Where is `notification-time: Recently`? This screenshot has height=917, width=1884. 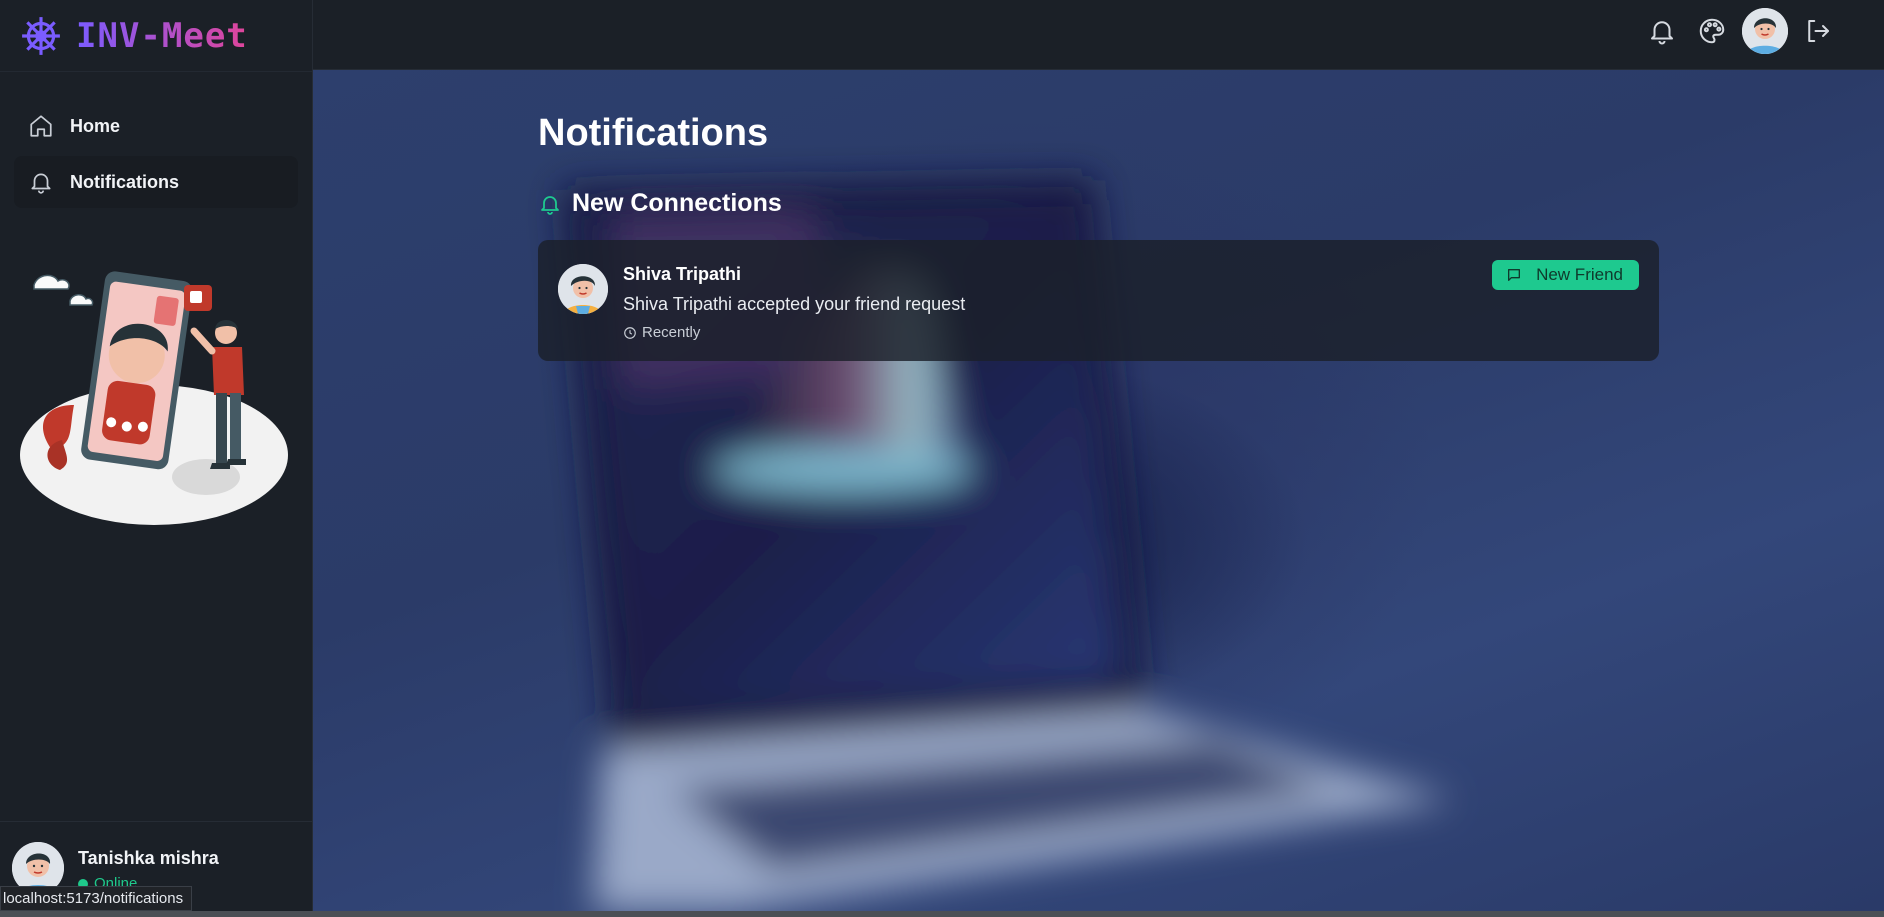 notification-time: Recently is located at coordinates (661, 332).